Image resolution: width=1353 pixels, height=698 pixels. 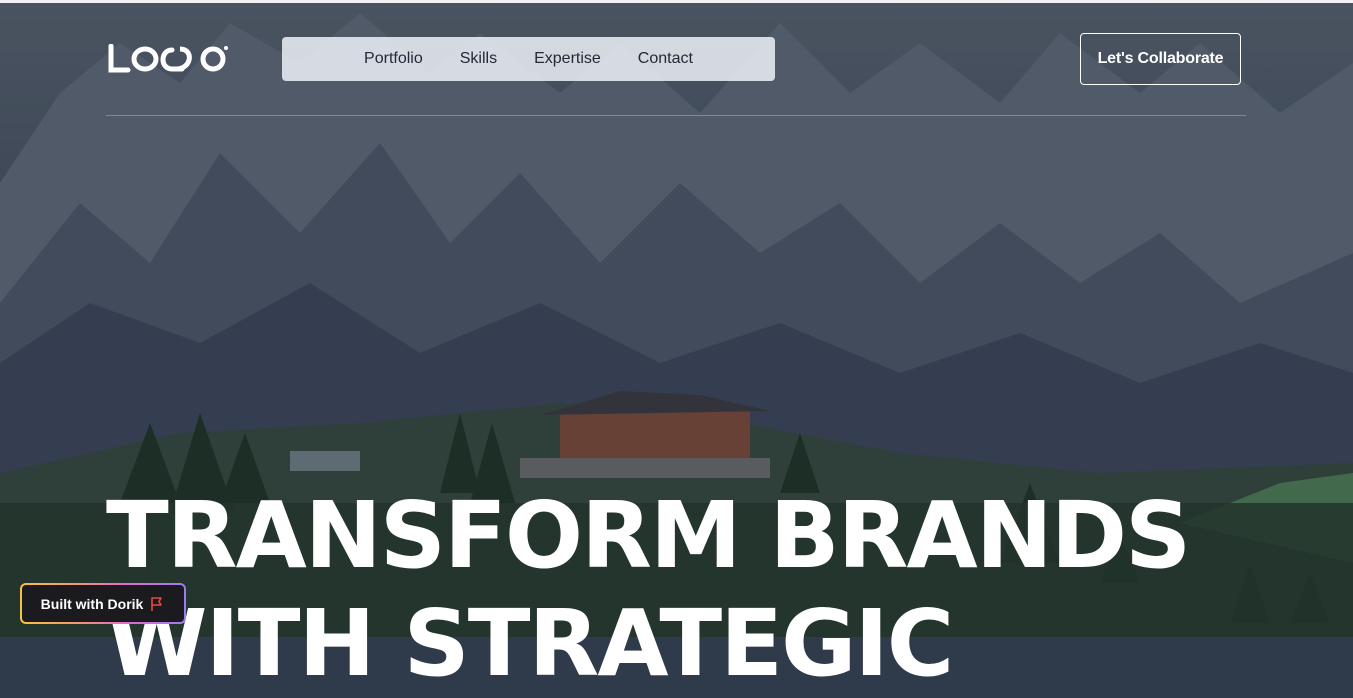 What do you see at coordinates (528, 59) in the screenshot?
I see `main-nav: Portfolio Skills Expertise Contact` at bounding box center [528, 59].